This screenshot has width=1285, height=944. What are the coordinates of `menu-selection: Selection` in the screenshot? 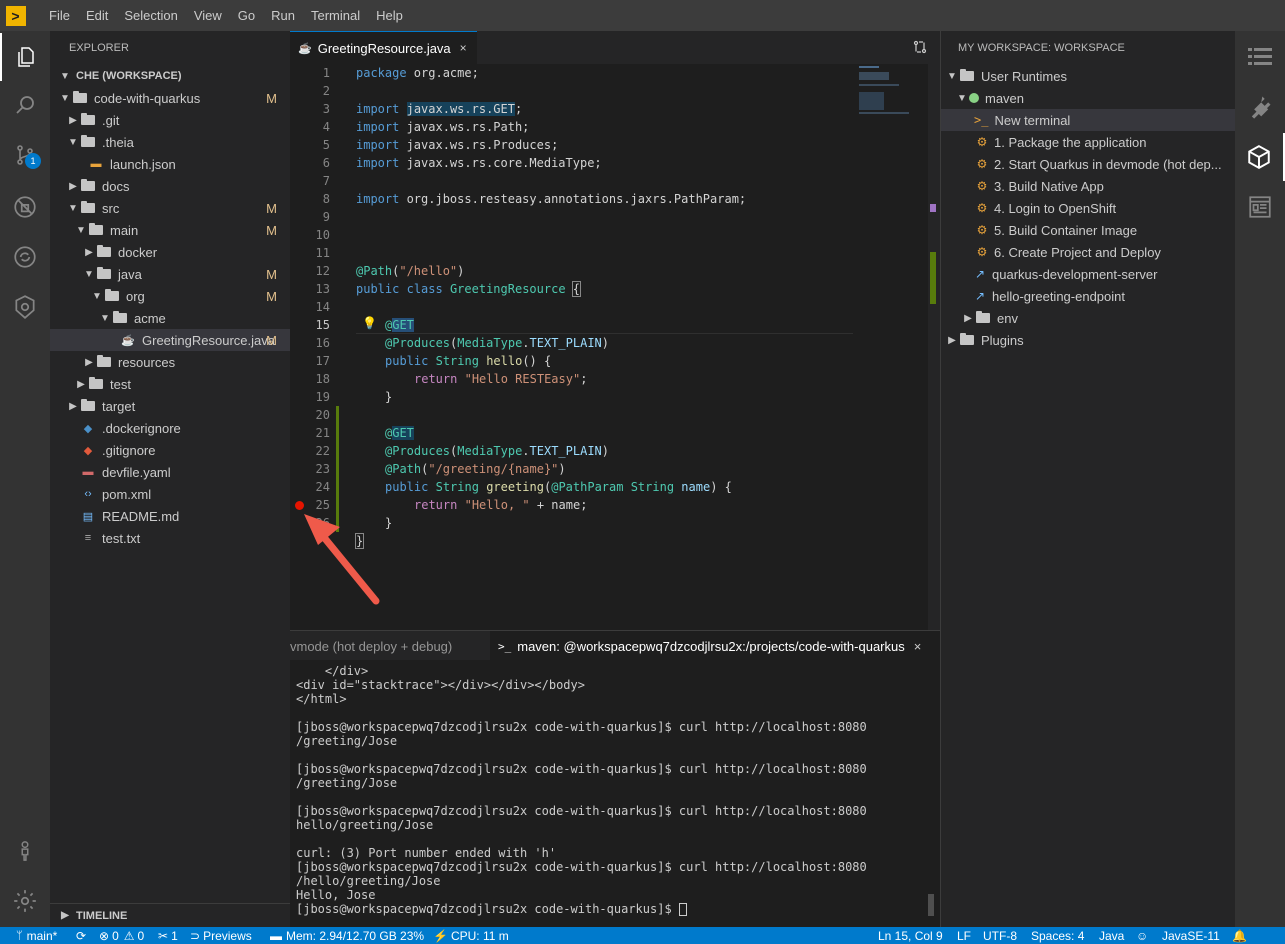 It's located at (150, 15).